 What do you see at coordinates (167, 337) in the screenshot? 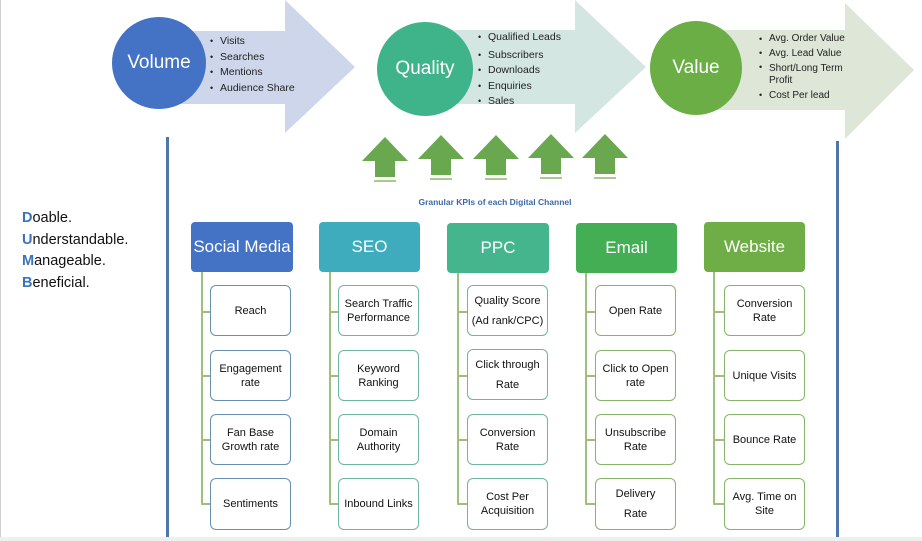
I see `frame-line-left` at bounding box center [167, 337].